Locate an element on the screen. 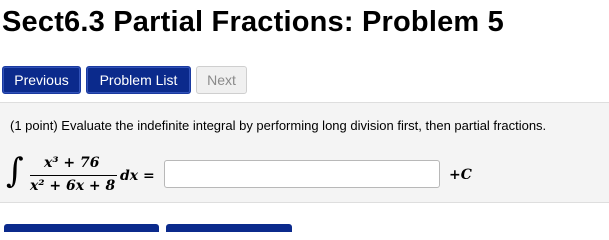 Image resolution: width=609 pixels, height=240 pixels. constant-plus: + is located at coordinates (455, 175).